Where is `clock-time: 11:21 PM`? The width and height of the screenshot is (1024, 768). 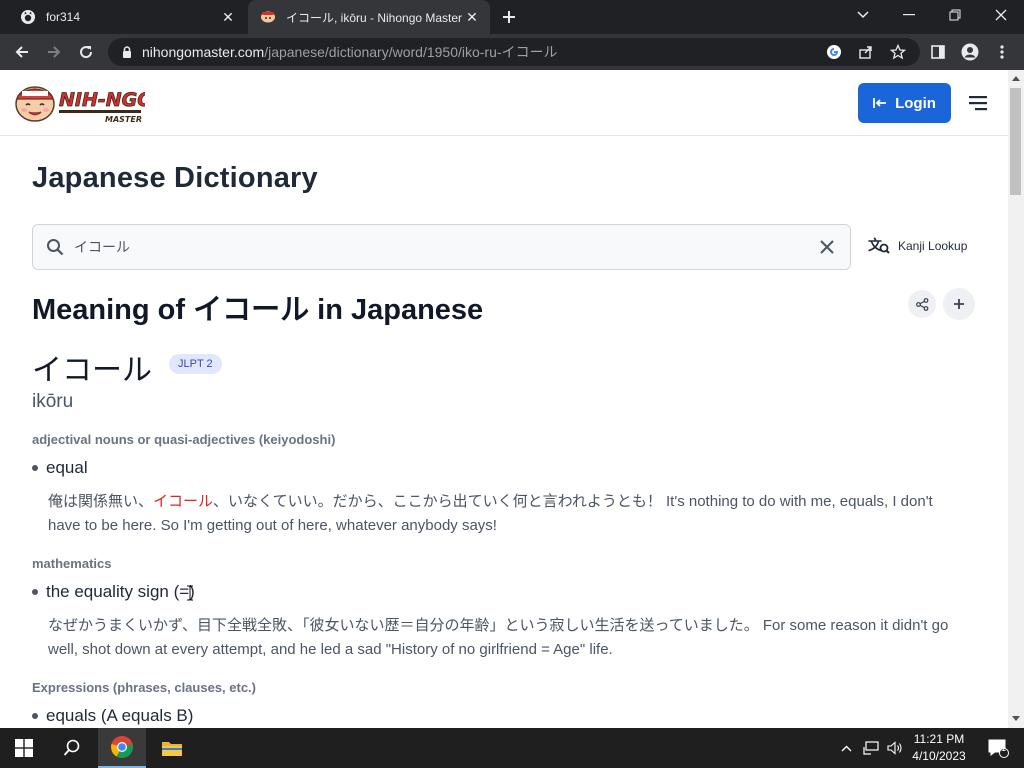
clock-time: 11:21 PM is located at coordinates (939, 739).